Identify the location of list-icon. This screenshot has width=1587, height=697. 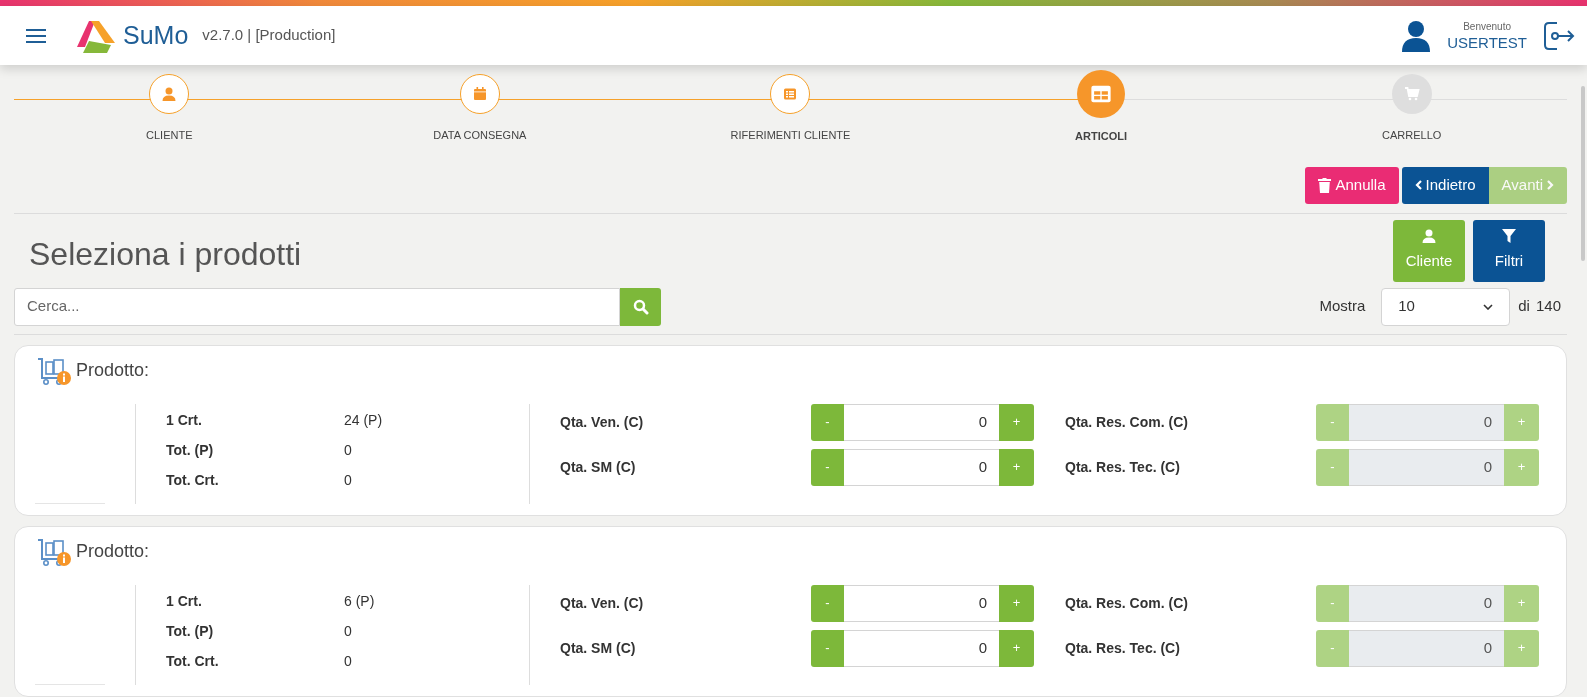
(790, 94).